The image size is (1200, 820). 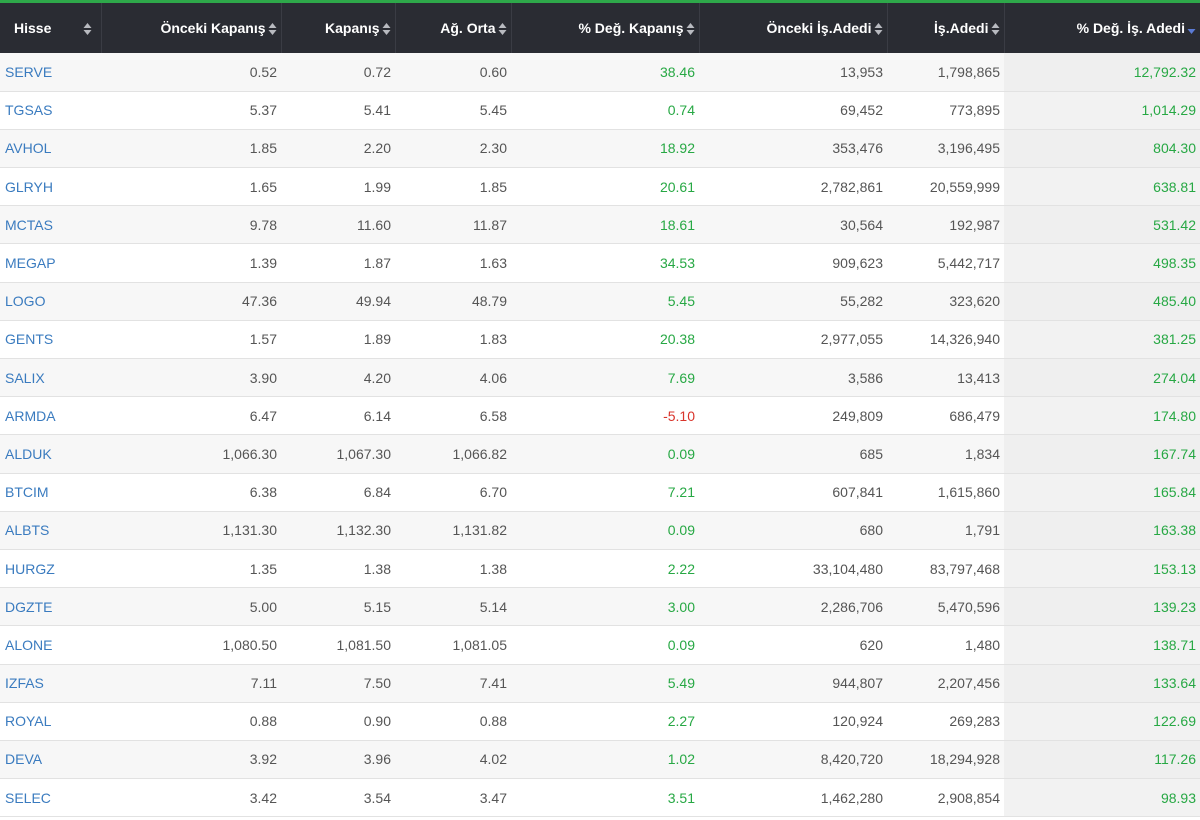 What do you see at coordinates (250, 453) in the screenshot?
I see `cell-prev-close: 1,066.30` at bounding box center [250, 453].